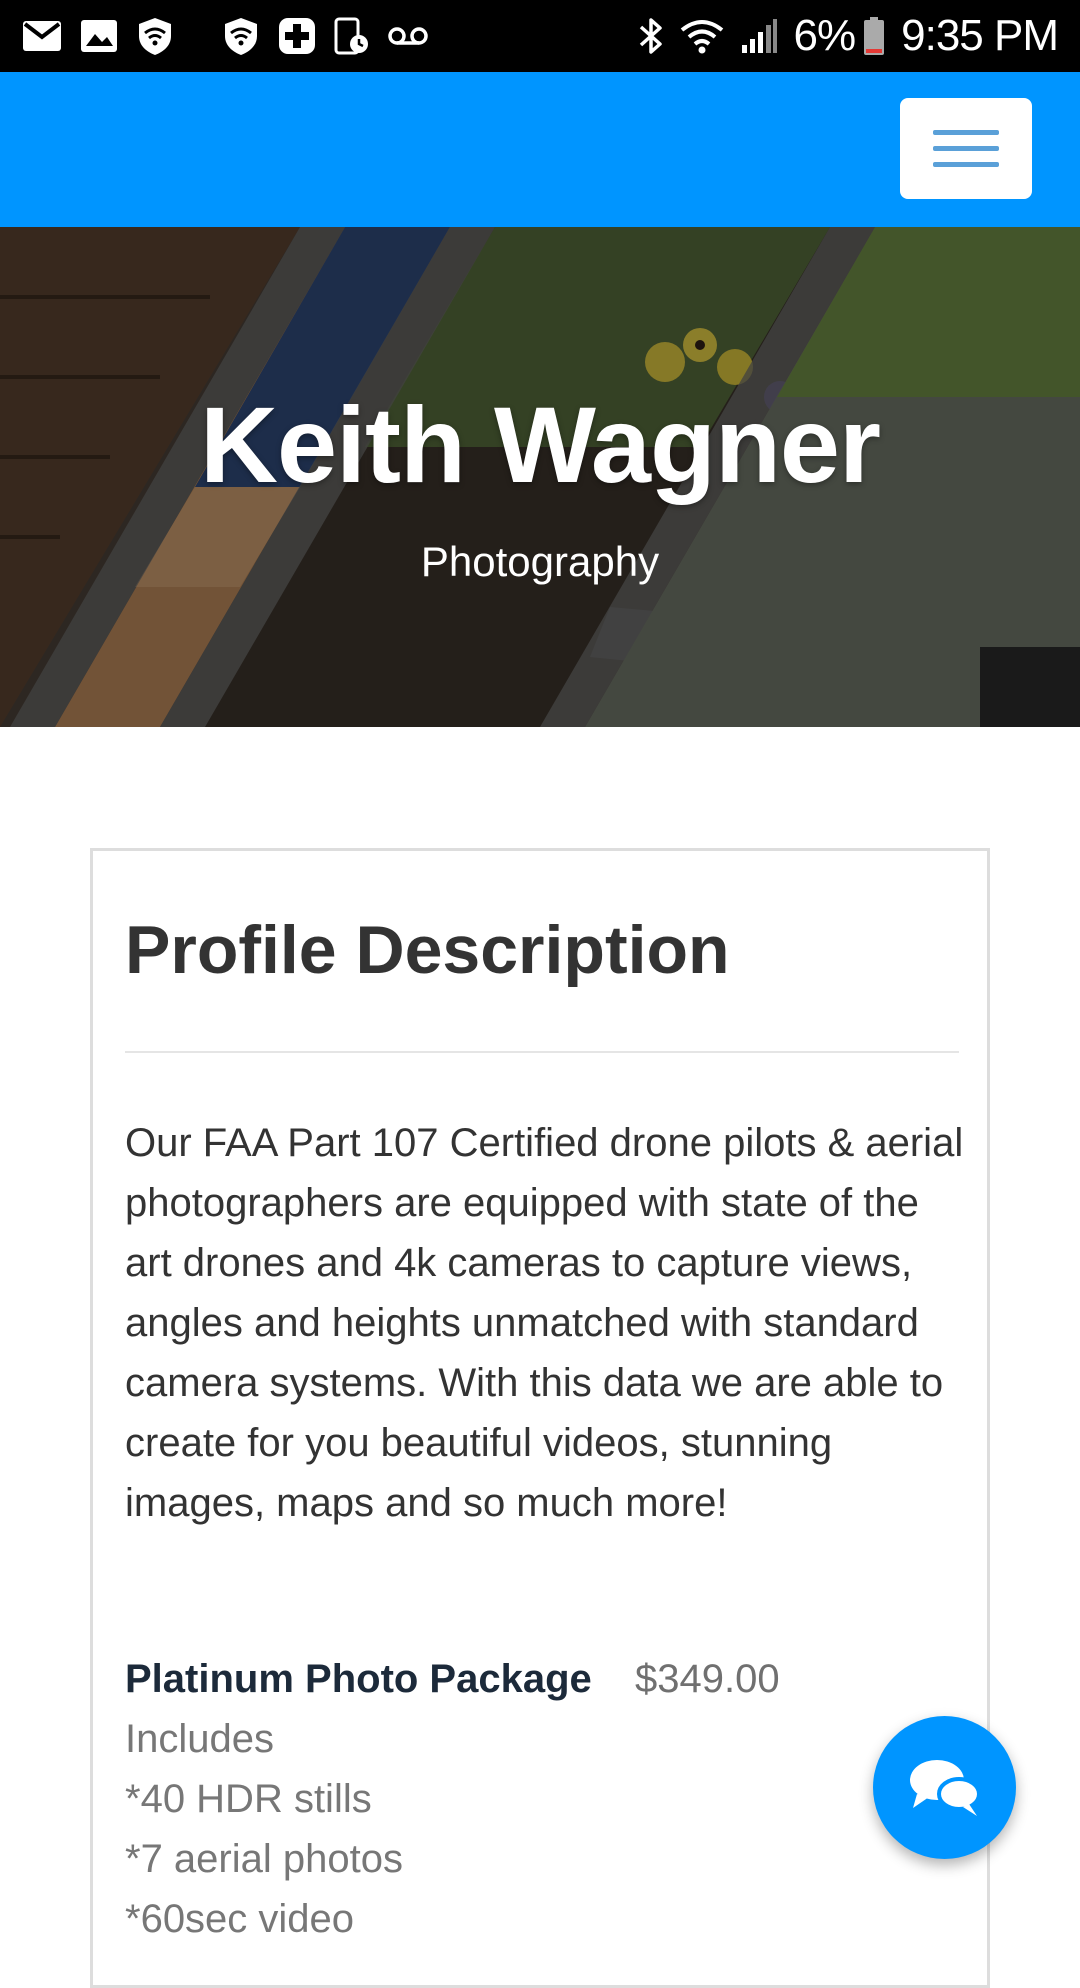 The height and width of the screenshot is (1988, 1080). I want to click on hero-subtitle: Photography, so click(540, 561).